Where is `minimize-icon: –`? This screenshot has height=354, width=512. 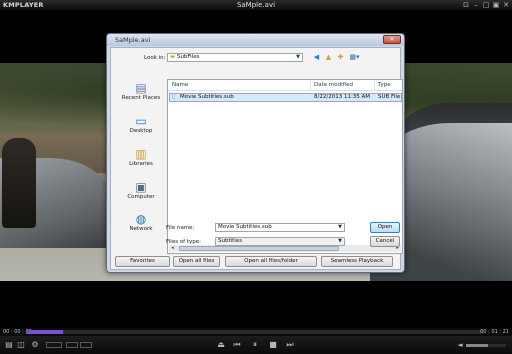
minimize-icon: – is located at coordinates (476, 5).